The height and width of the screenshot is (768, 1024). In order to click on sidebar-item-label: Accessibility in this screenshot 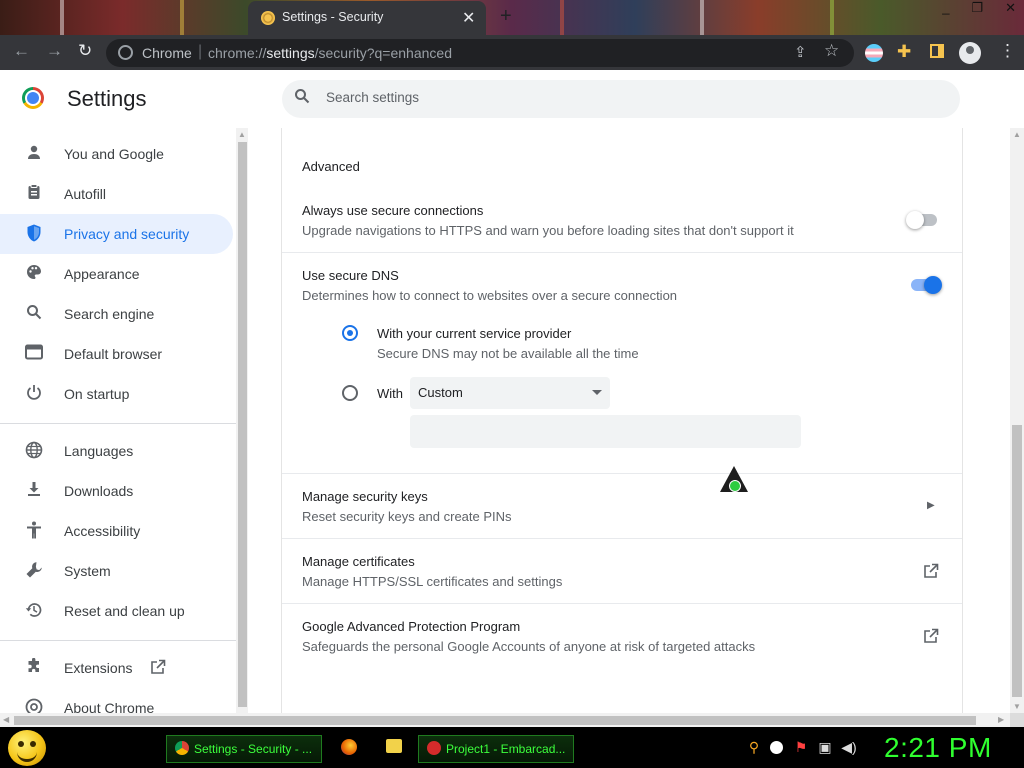, I will do `click(102, 531)`.